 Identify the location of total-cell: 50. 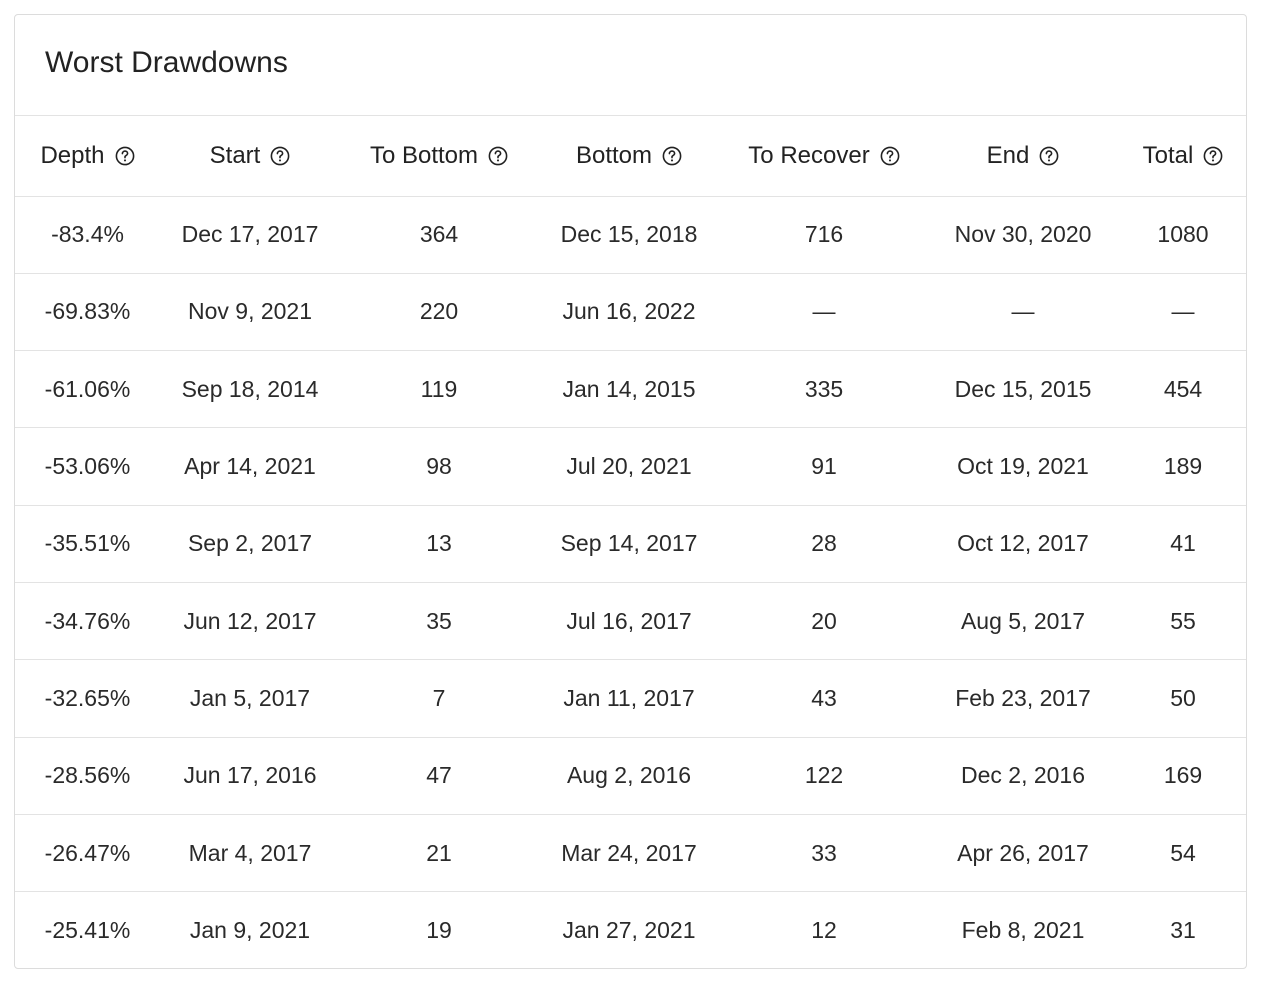
(1182, 698).